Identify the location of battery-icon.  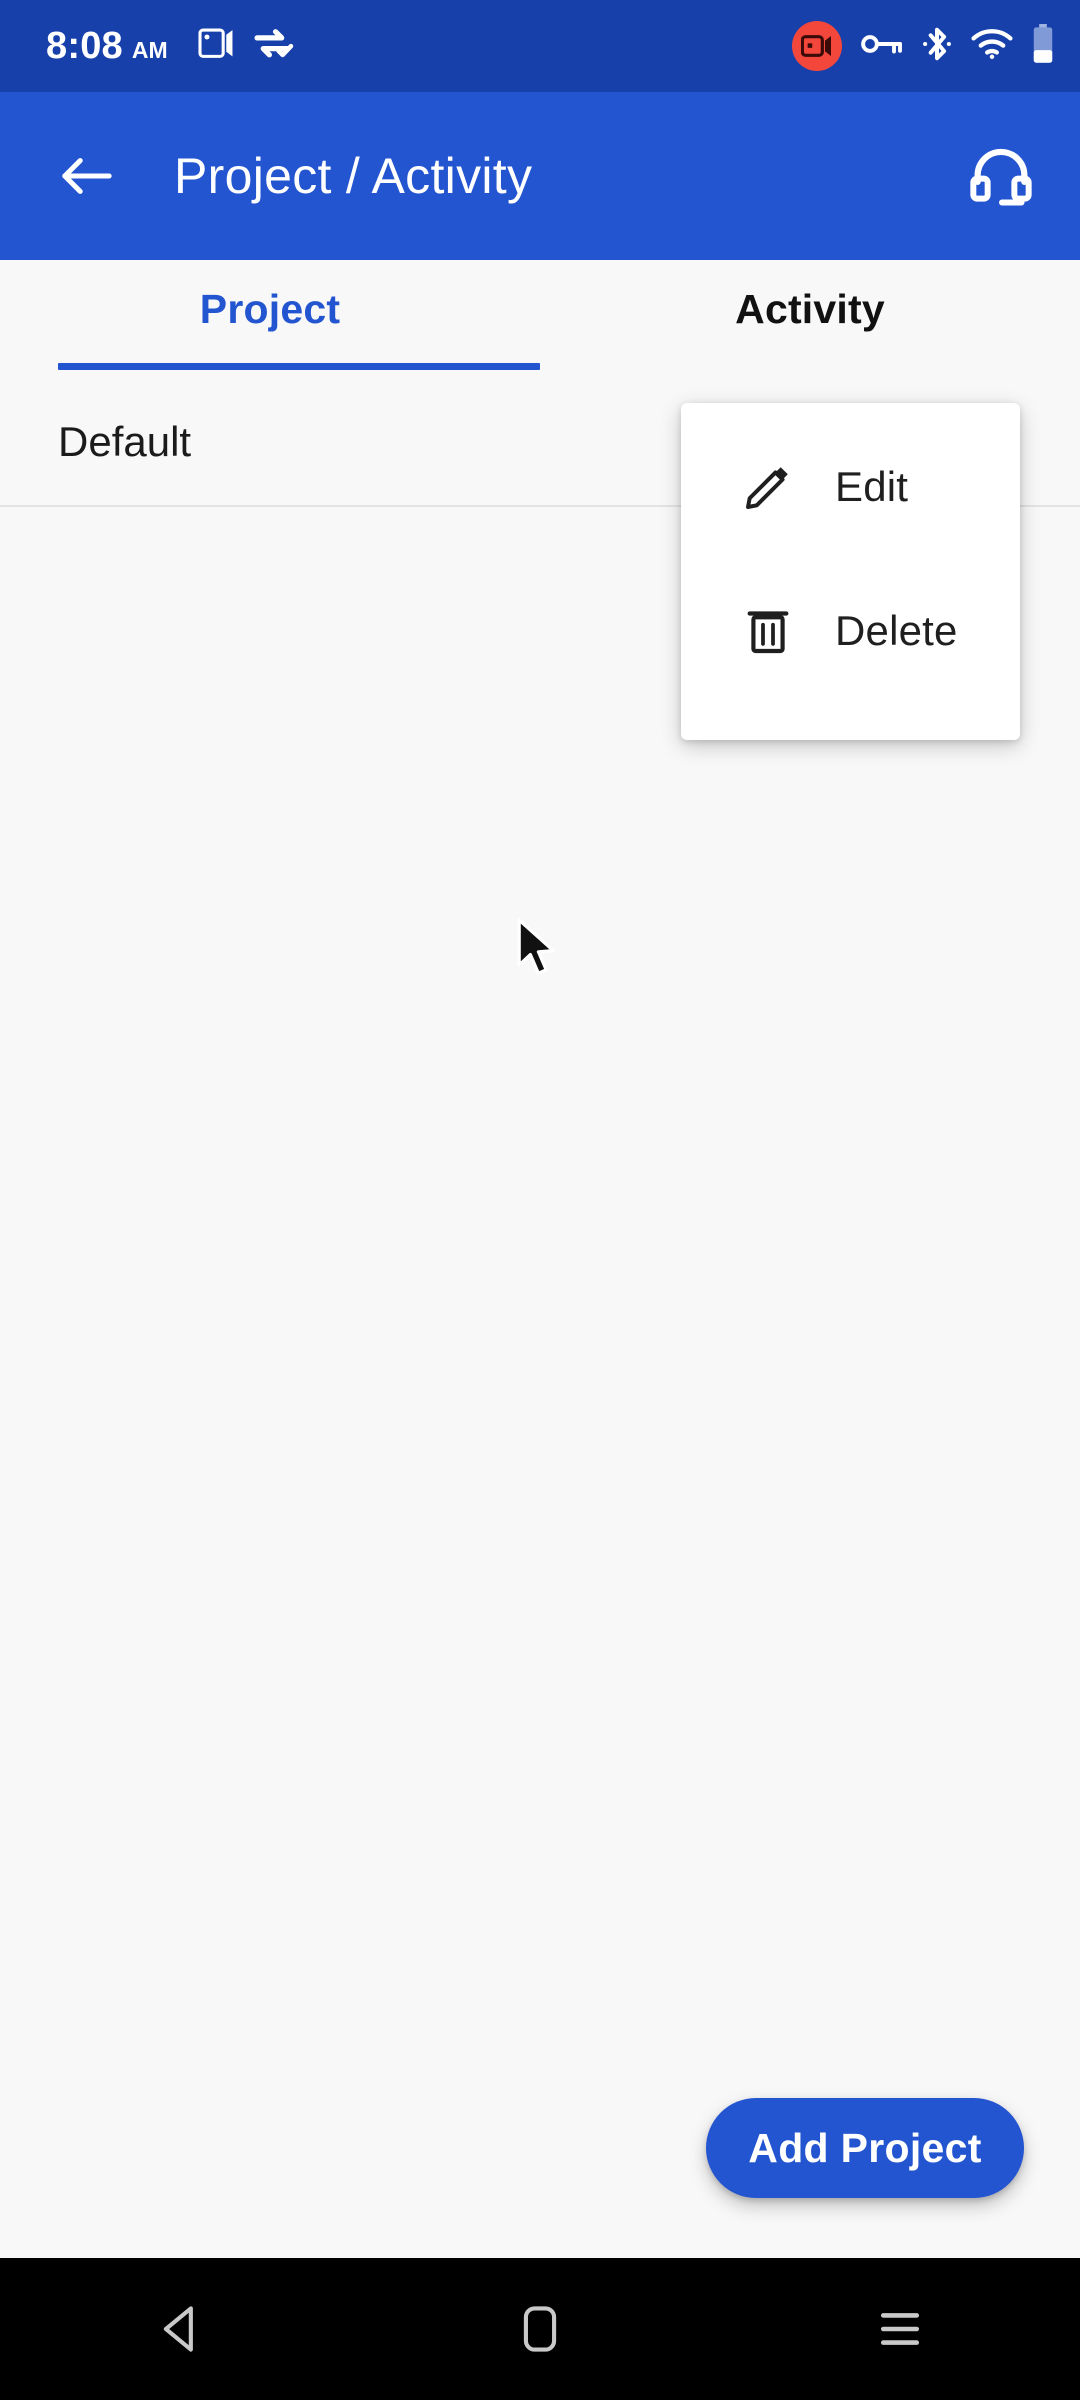
(1043, 46).